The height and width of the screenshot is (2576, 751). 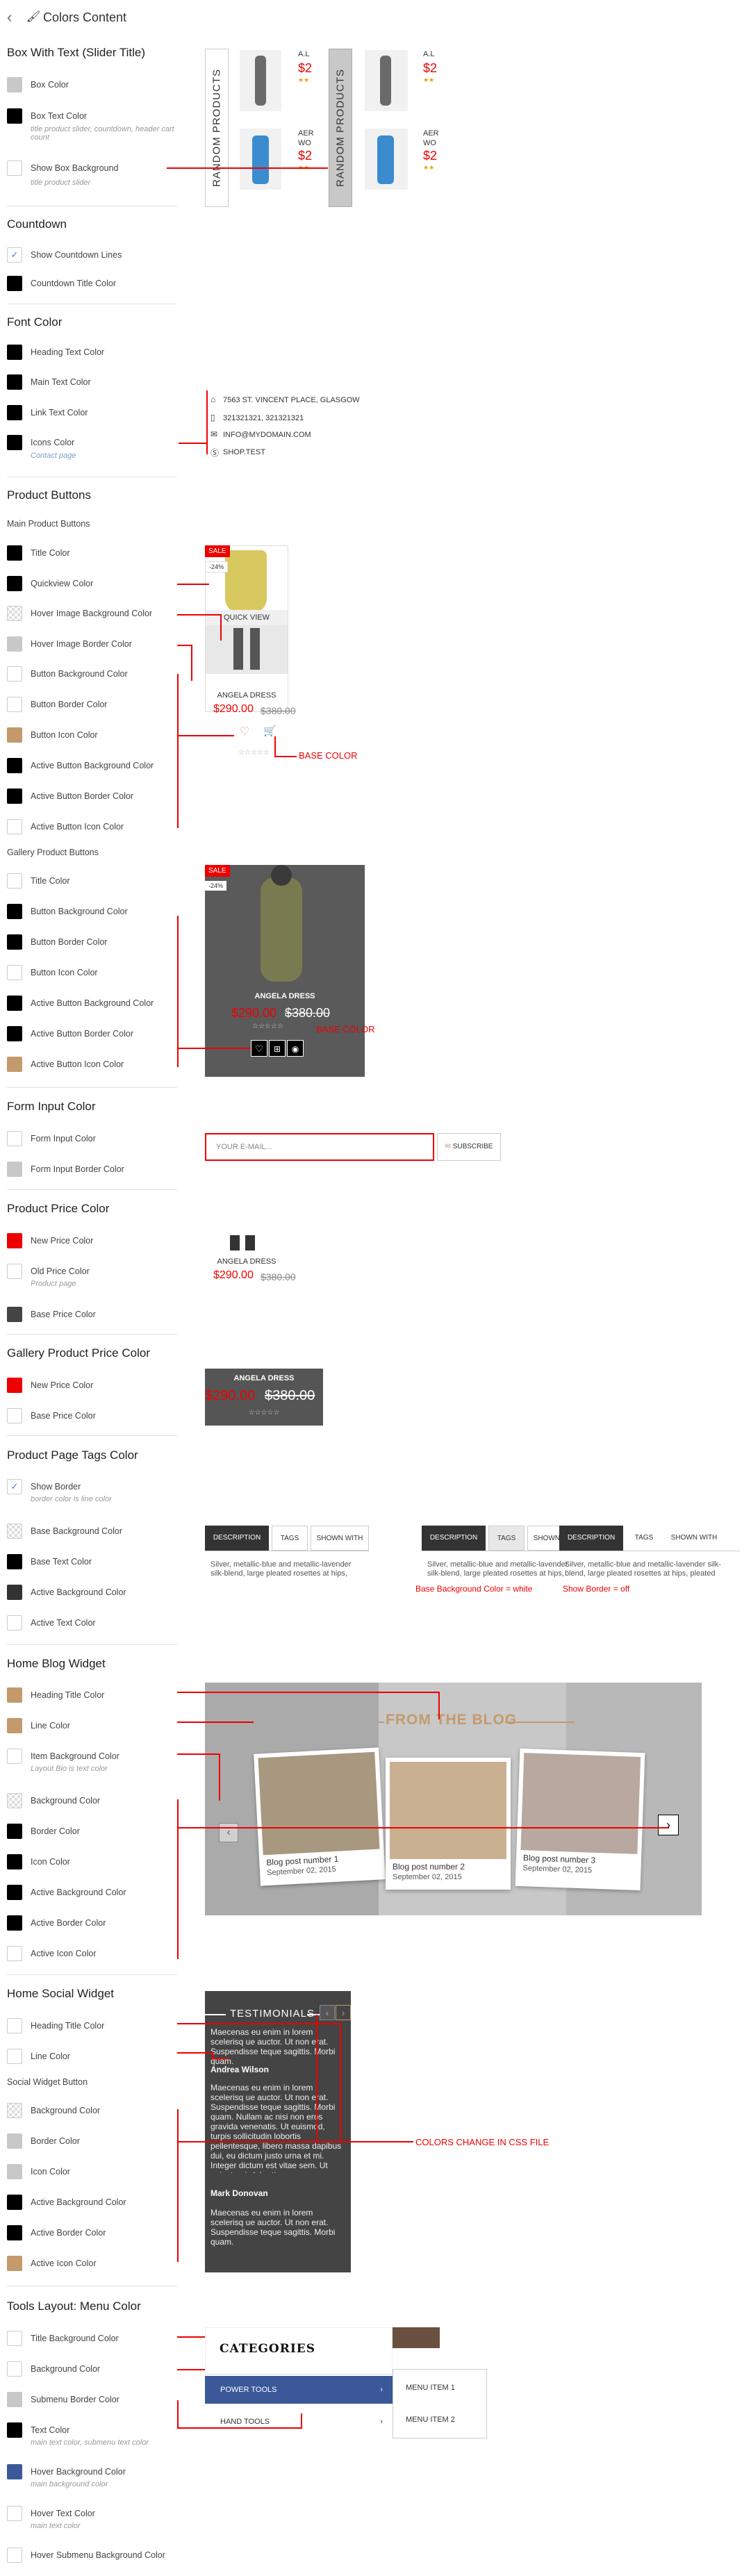 What do you see at coordinates (92, 1487) in the screenshot?
I see `color-option-row: ✓ Show Border` at bounding box center [92, 1487].